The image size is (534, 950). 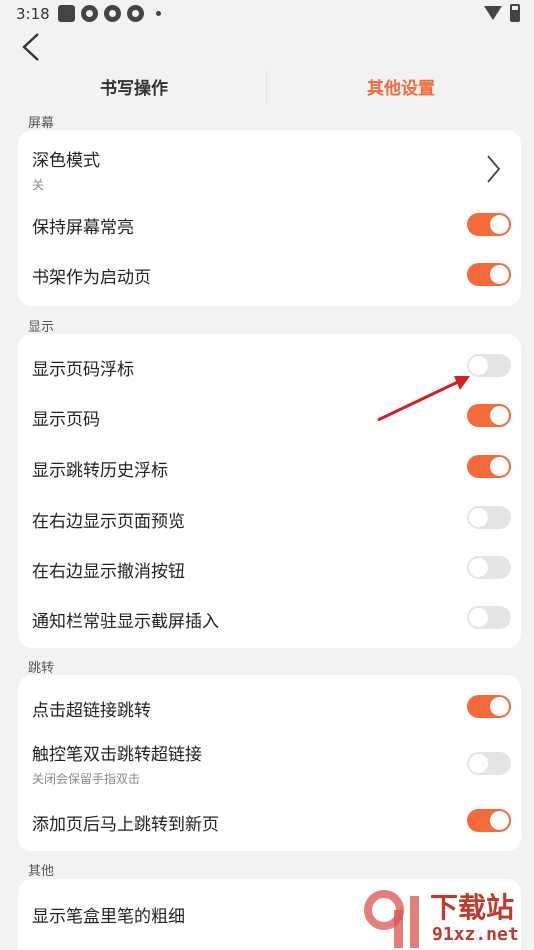 What do you see at coordinates (401, 86) in the screenshot?
I see `tab-other-settings: 其他设置` at bounding box center [401, 86].